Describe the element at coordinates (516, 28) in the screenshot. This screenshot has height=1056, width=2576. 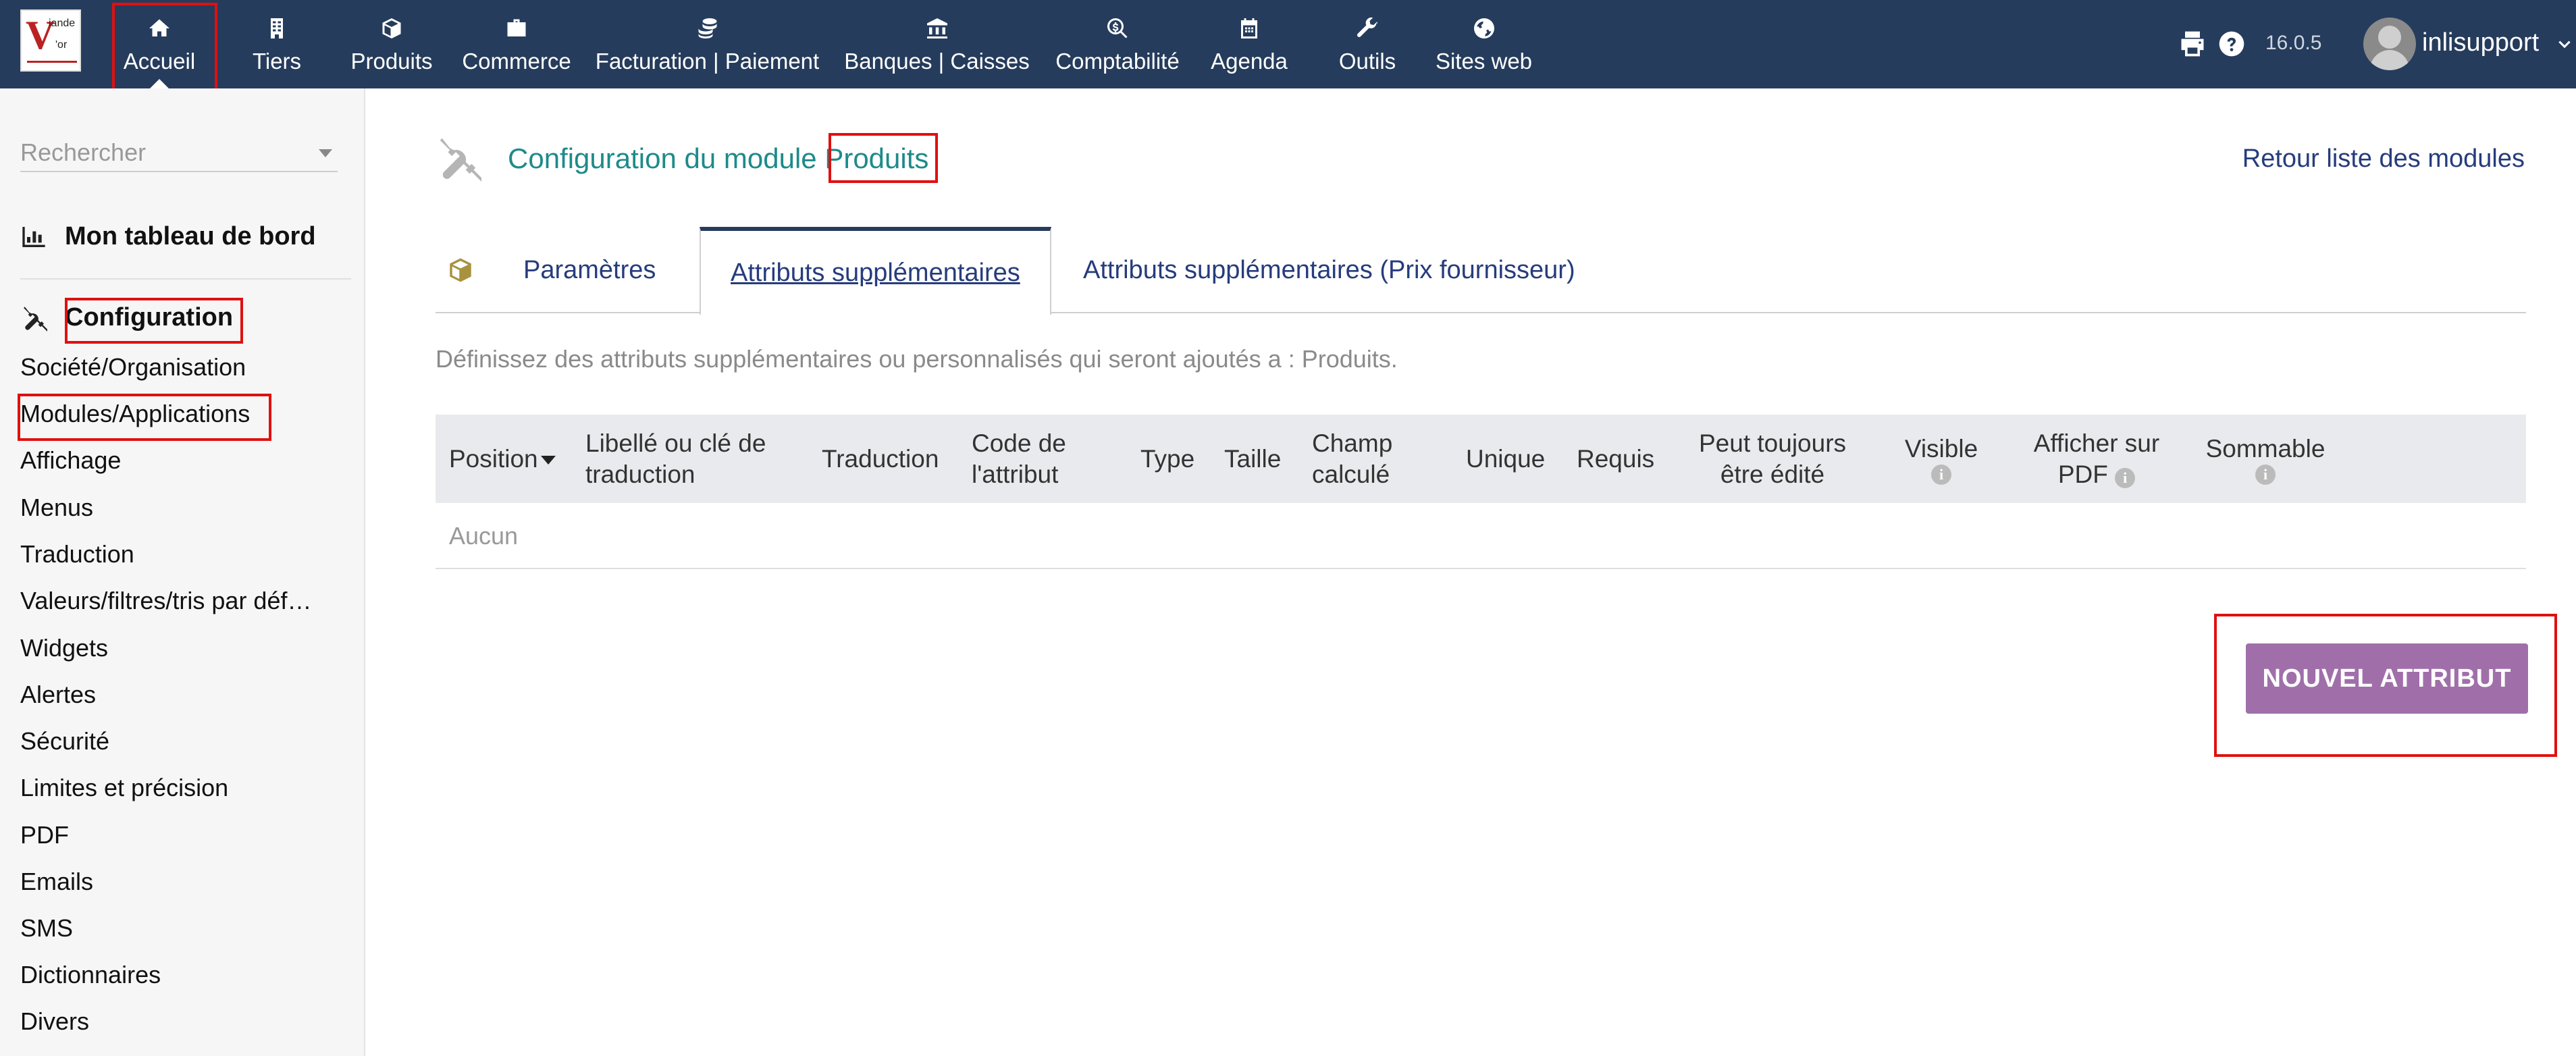
I see `briefcase-icon` at that location.